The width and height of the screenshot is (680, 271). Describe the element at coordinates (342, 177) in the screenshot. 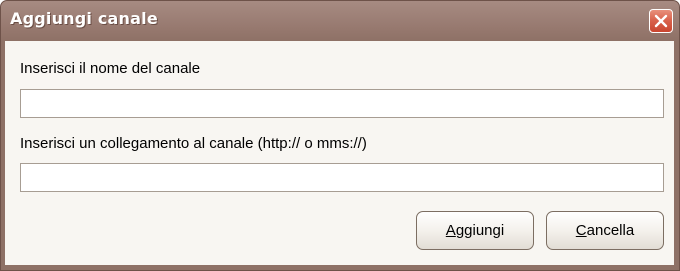

I see `channel-url-input` at that location.